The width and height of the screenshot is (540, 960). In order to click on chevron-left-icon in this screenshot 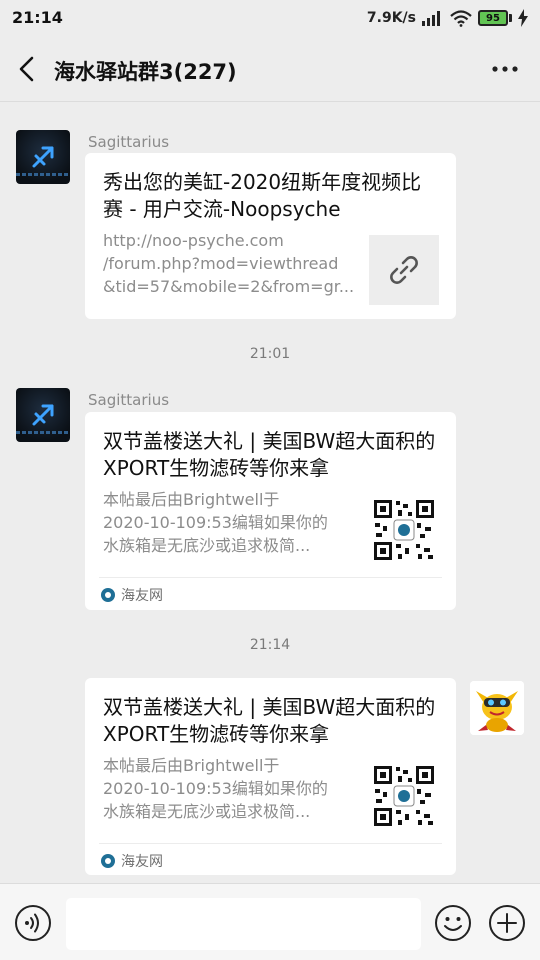, I will do `click(26, 69)`.